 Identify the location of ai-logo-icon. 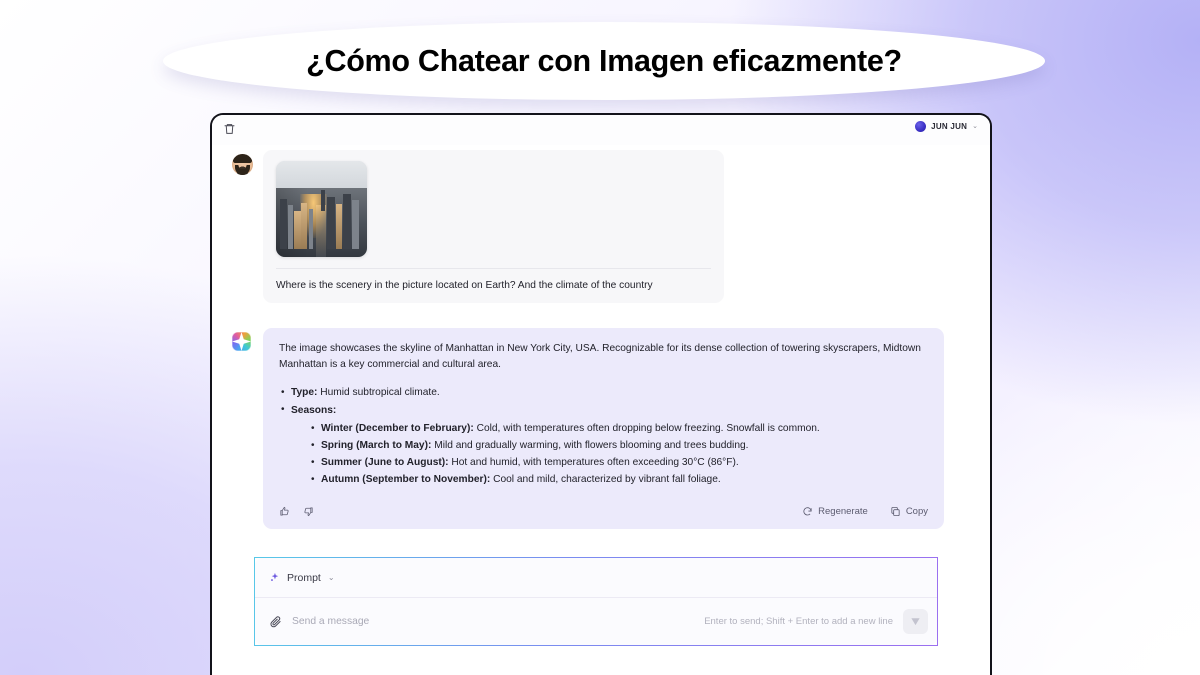
(241, 341).